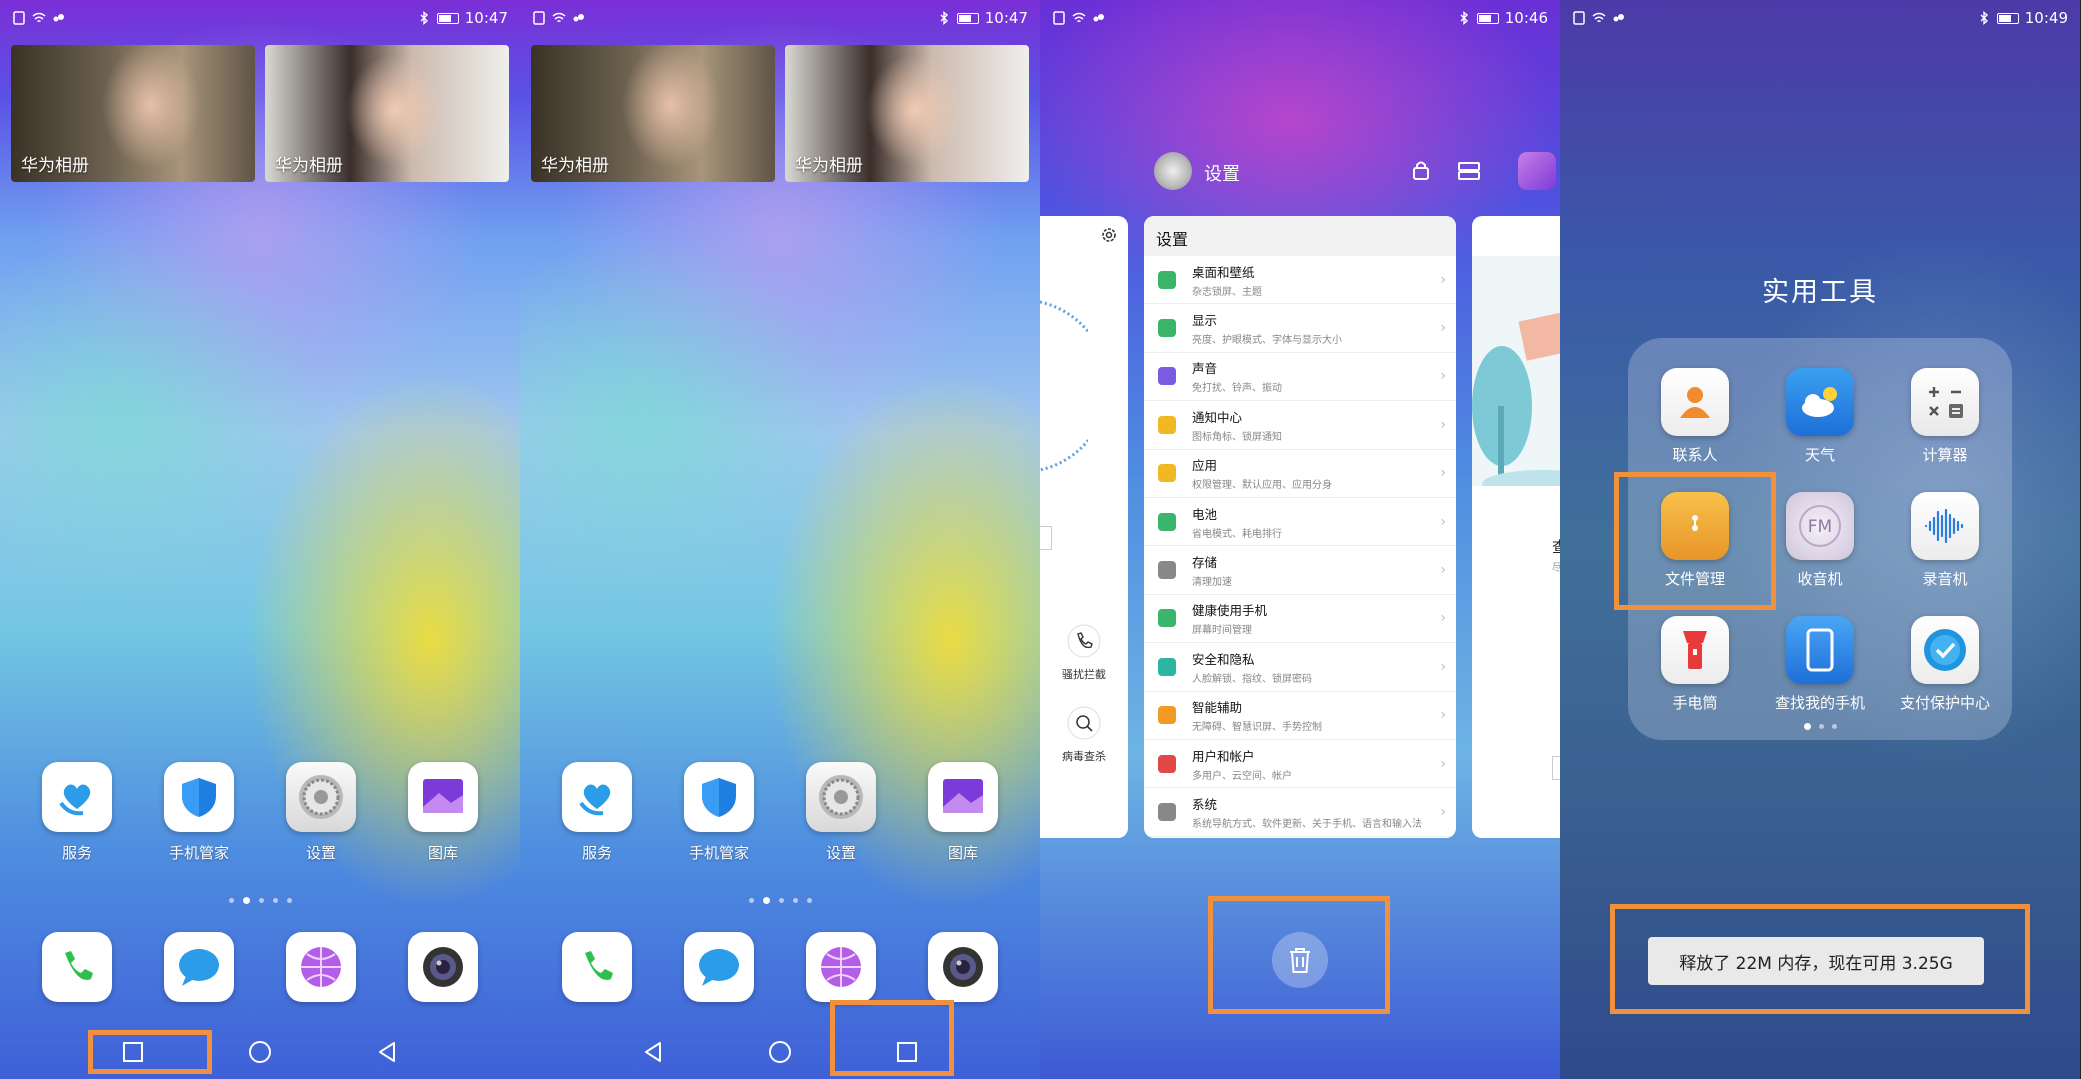  What do you see at coordinates (1820, 540) in the screenshot?
I see `app-fm-radio: FM 收音机` at bounding box center [1820, 540].